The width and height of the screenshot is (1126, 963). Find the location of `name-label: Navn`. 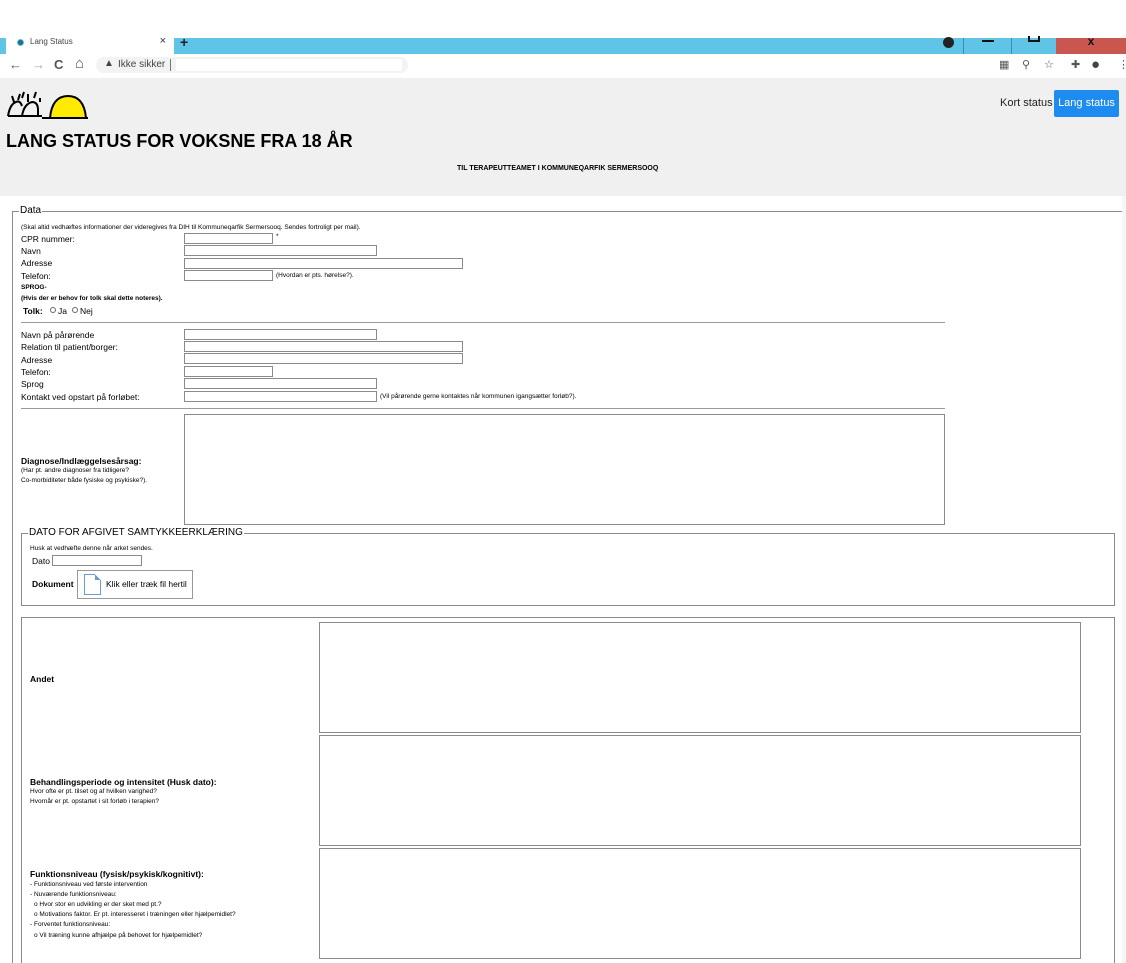

name-label: Navn is located at coordinates (31, 251).